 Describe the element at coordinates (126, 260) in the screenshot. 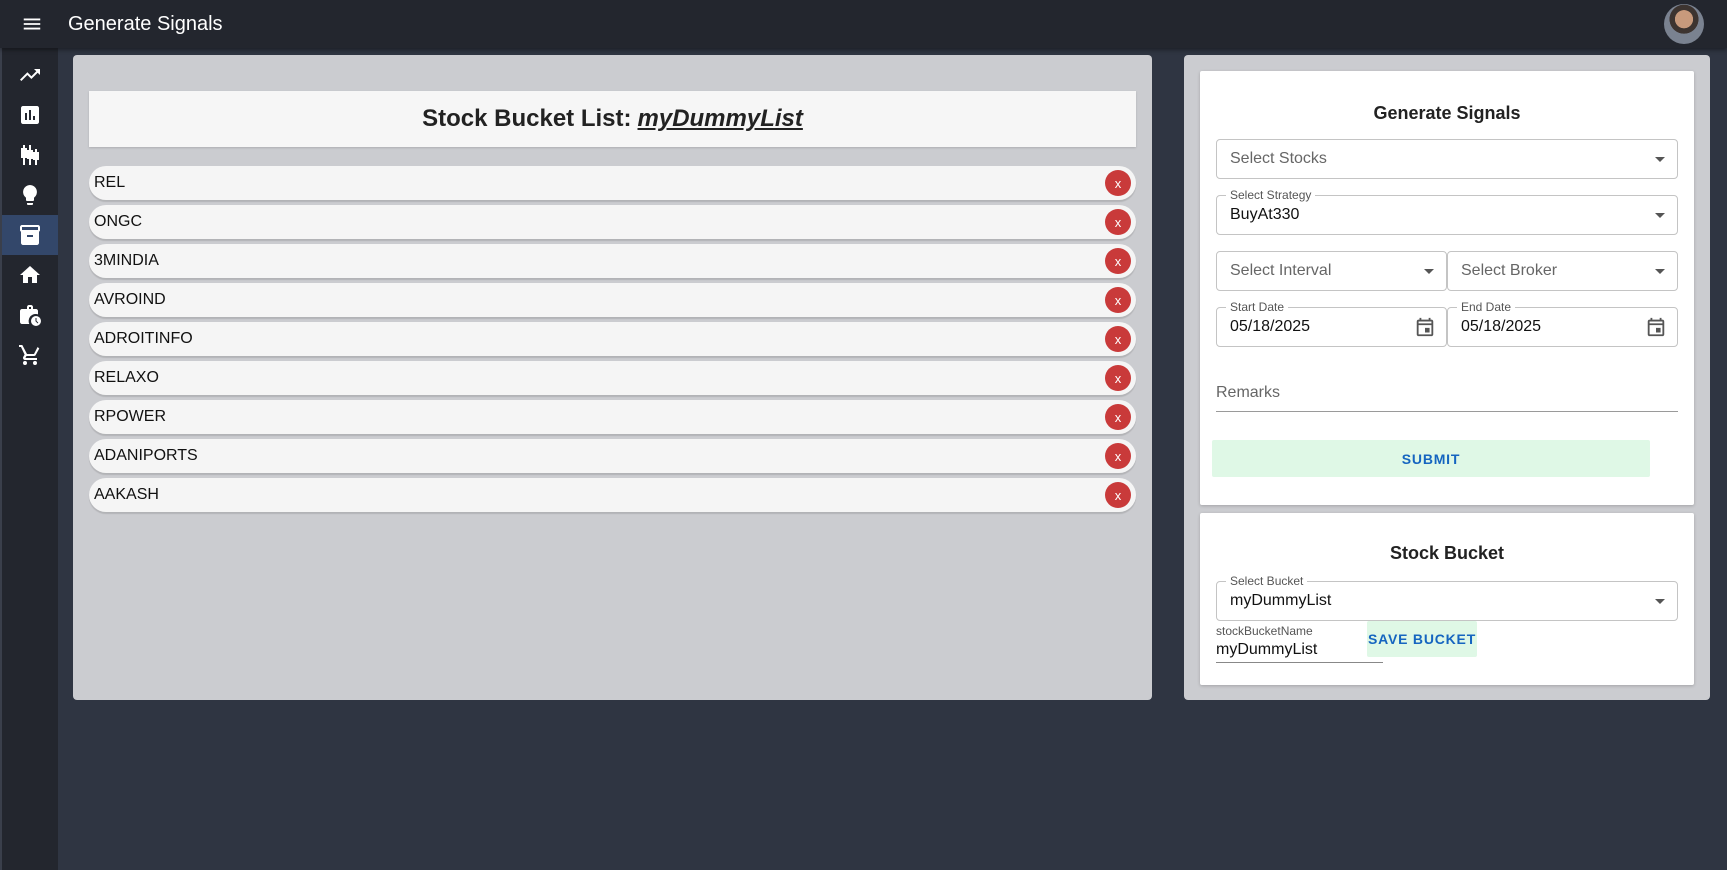

I see `stock-name: 3MINDIA` at that location.